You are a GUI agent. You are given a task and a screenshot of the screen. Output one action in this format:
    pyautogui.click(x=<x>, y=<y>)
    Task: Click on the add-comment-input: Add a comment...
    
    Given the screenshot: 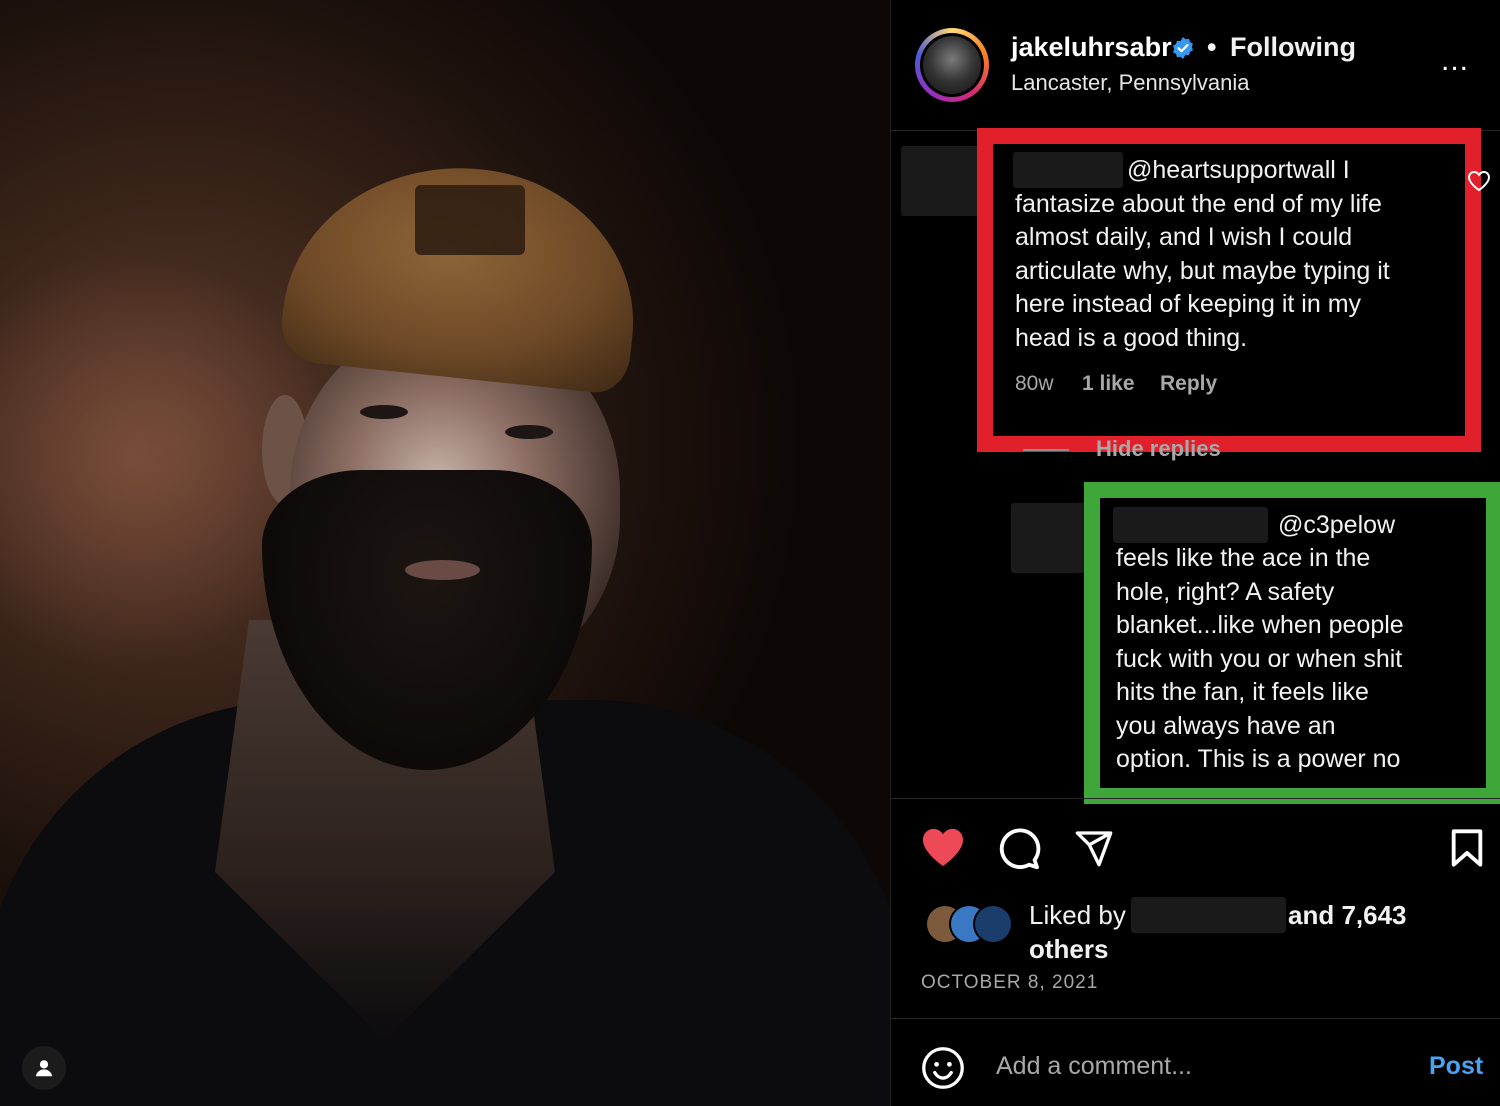 What is the action you would take?
    pyautogui.click(x=1094, y=1066)
    